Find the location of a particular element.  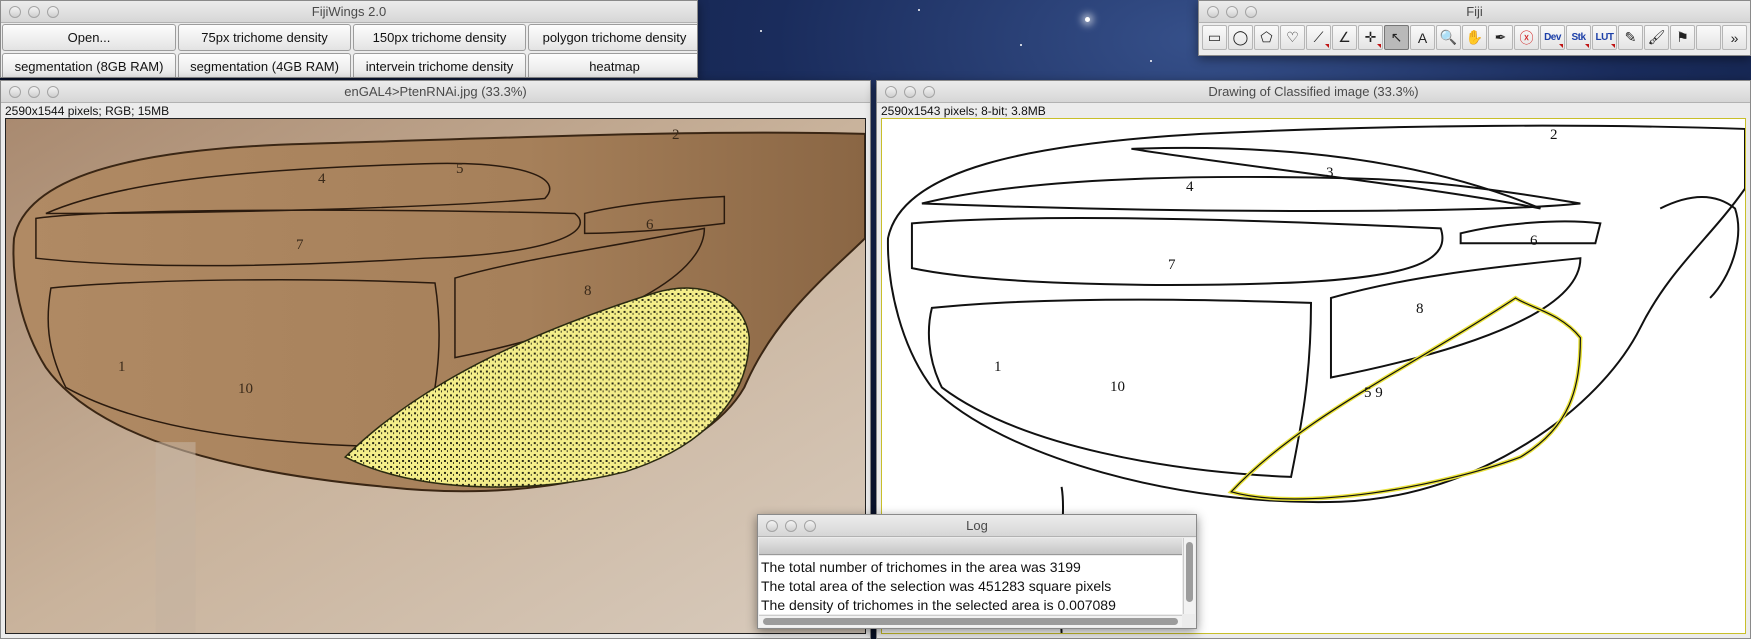

text-tool-icon: A is located at coordinates (1422, 37).